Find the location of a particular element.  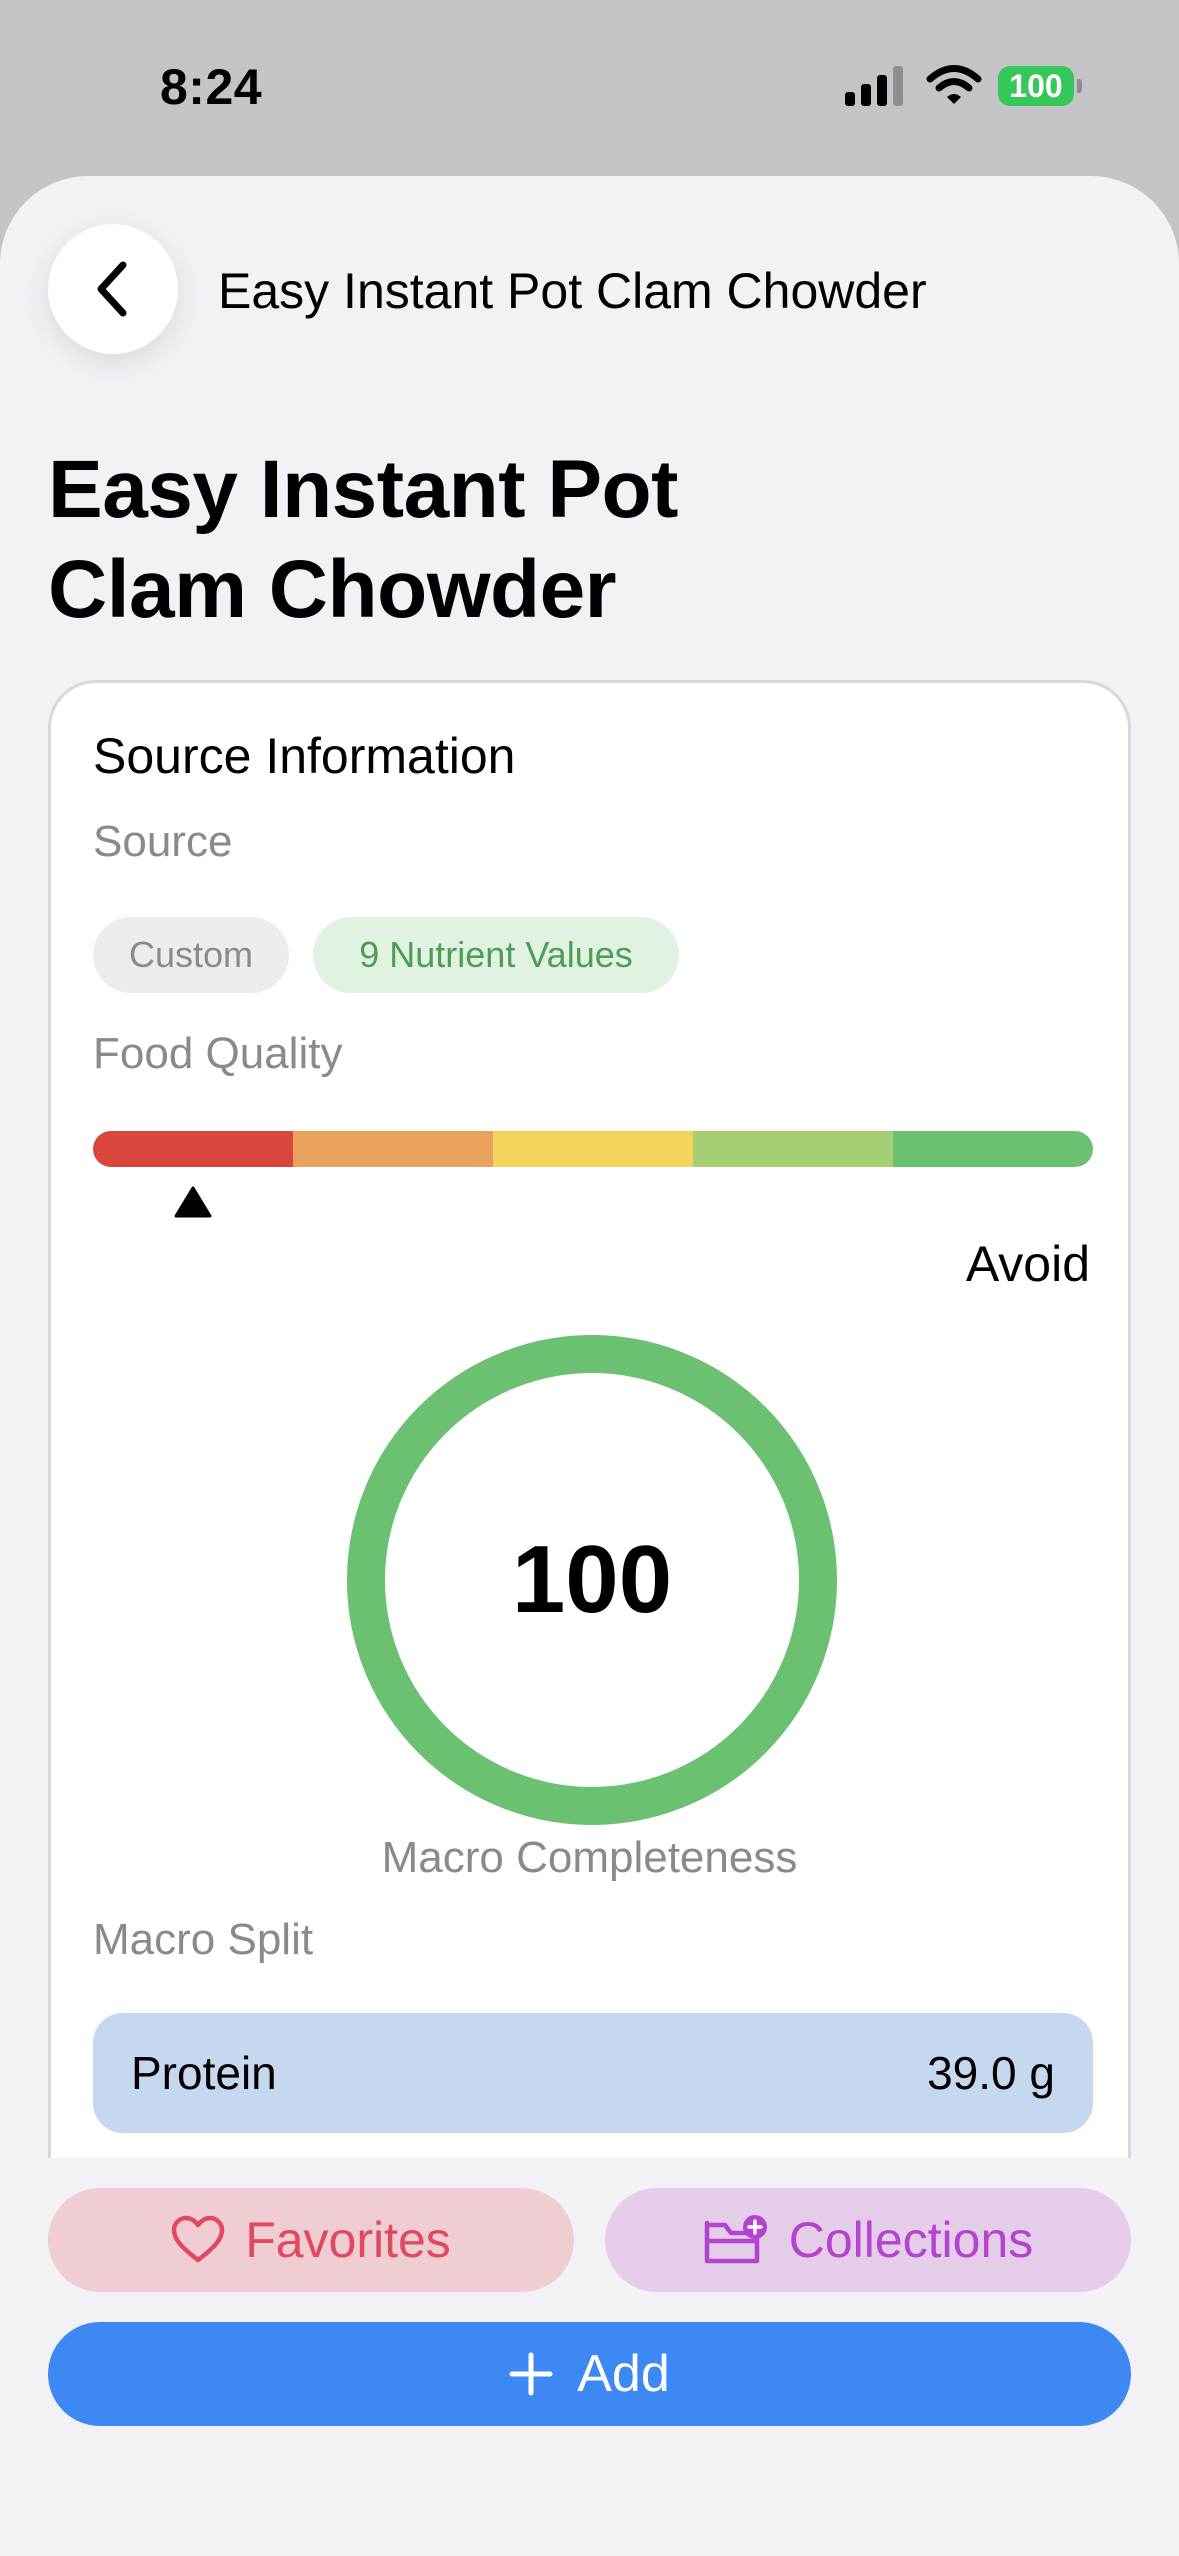

nutrient-values-chip: 9 Nutrient Values is located at coordinates (496, 955).